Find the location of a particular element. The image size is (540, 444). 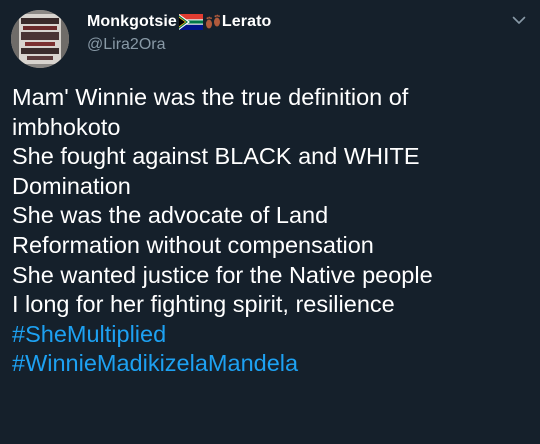

author-name-row: Monkgotsie Lerato is located at coordinates (179, 22).